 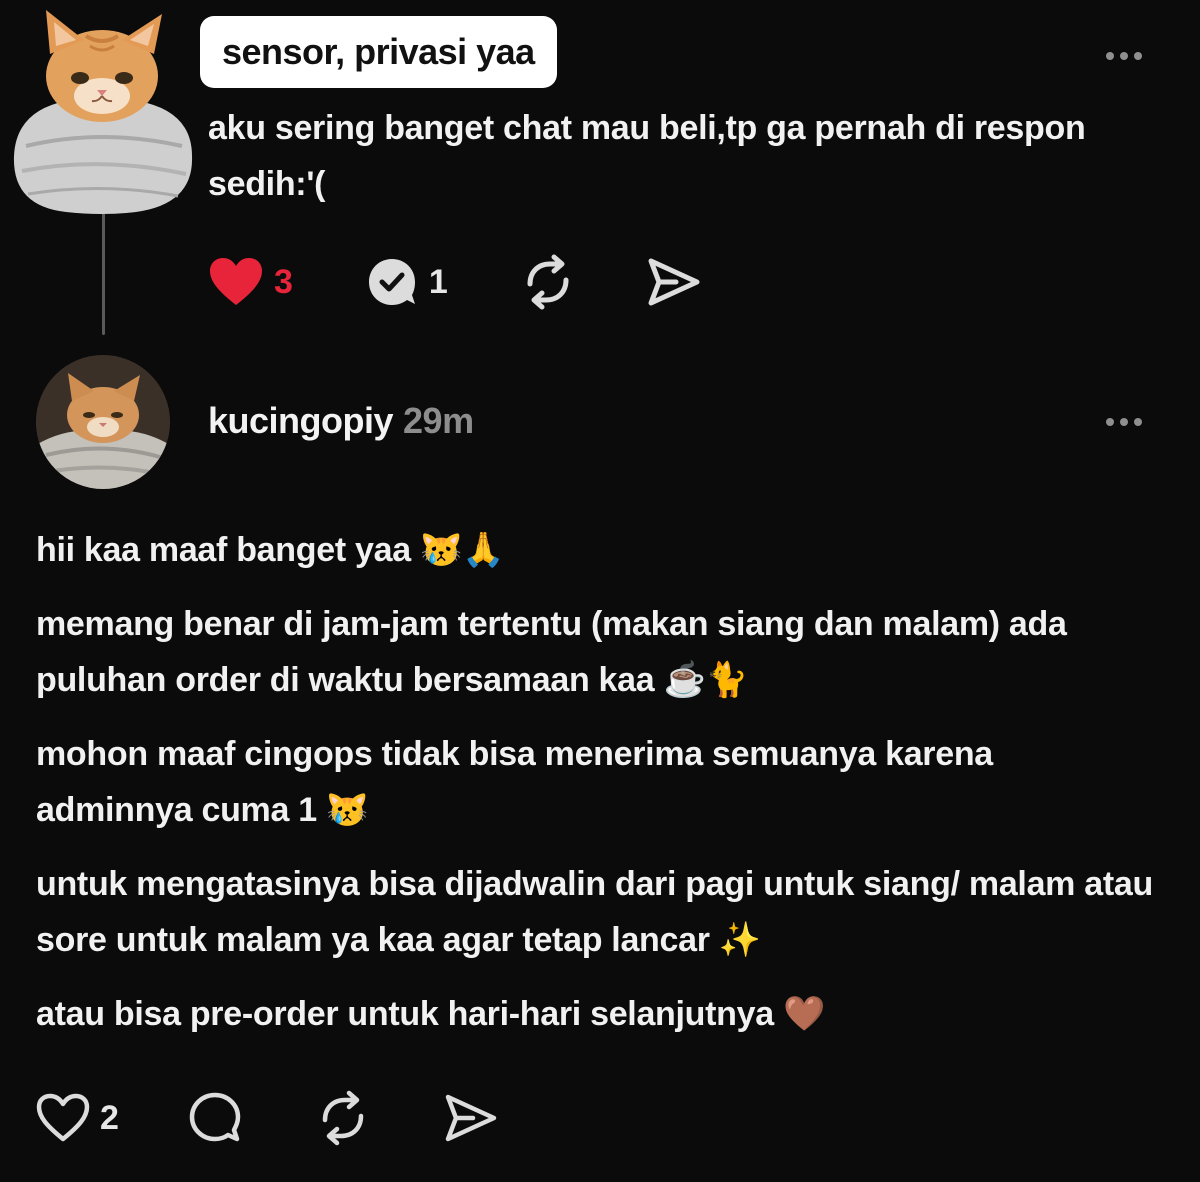 I want to click on heart-outline-icon, so click(x=63, y=1117).